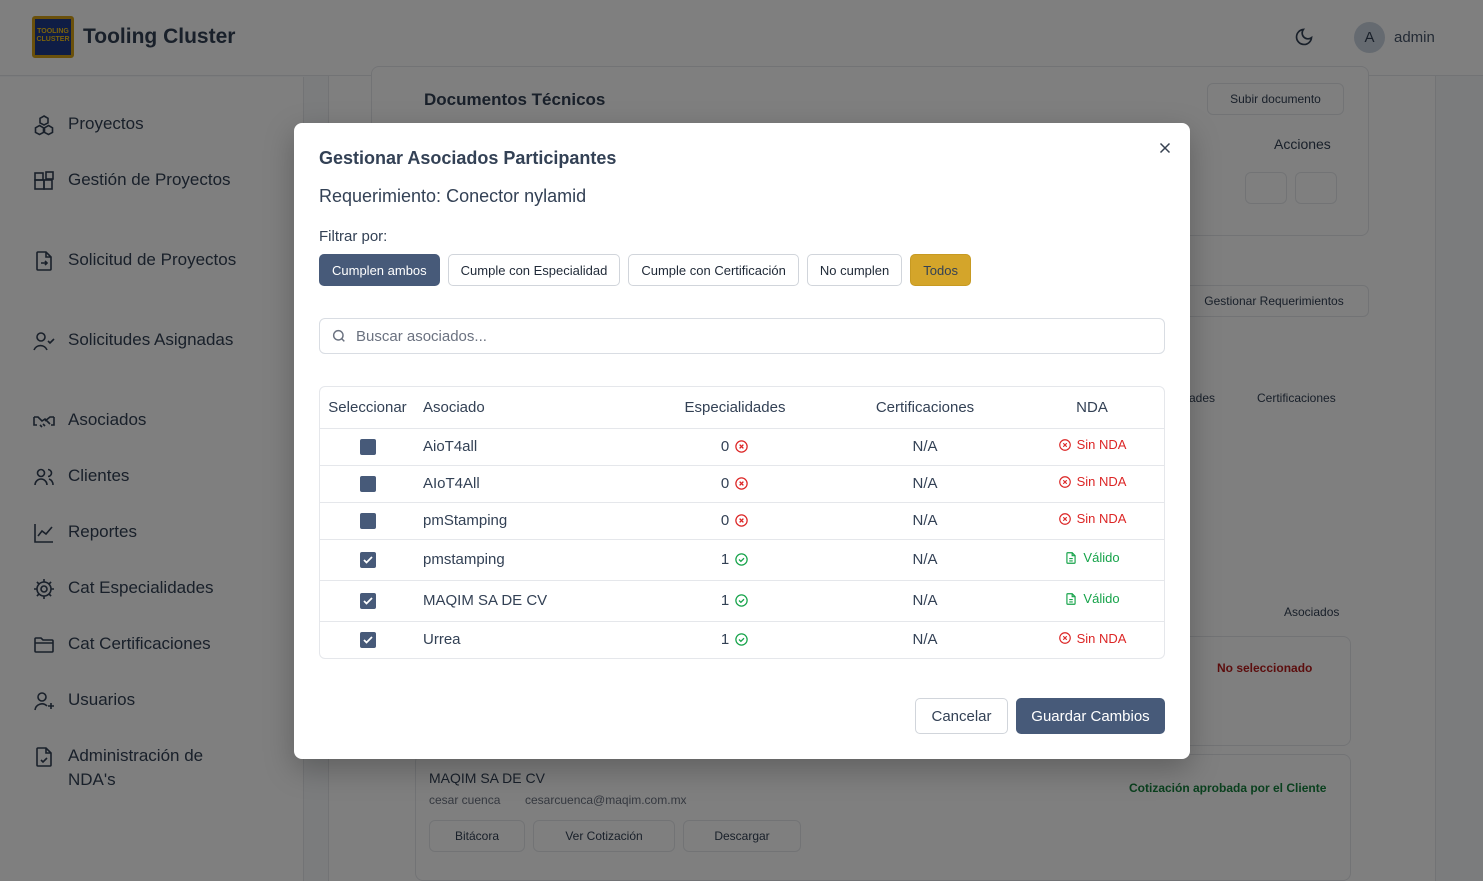 The width and height of the screenshot is (1483, 881). What do you see at coordinates (367, 408) in the screenshot?
I see `column-header-seleccionar: Seleccionar` at bounding box center [367, 408].